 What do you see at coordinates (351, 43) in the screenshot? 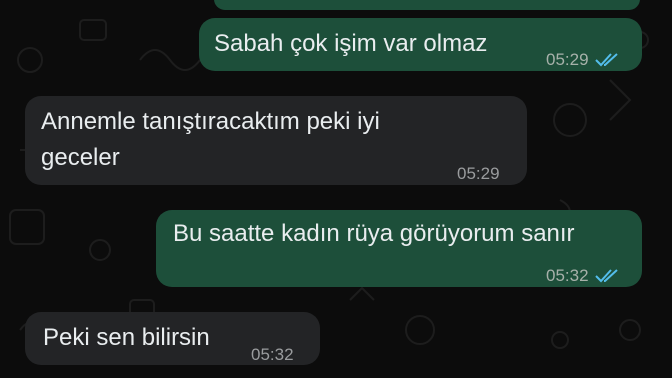
I see `message-text: Sabah çok işim var olmaz` at bounding box center [351, 43].